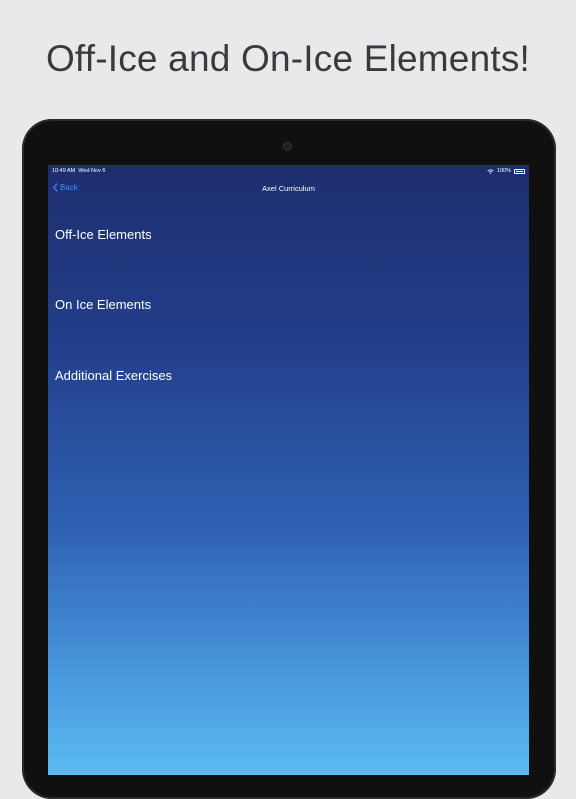 The width and height of the screenshot is (576, 799). Describe the element at coordinates (103, 304) in the screenshot. I see `menu-item-on-ice-elements: On Ice Elements` at that location.